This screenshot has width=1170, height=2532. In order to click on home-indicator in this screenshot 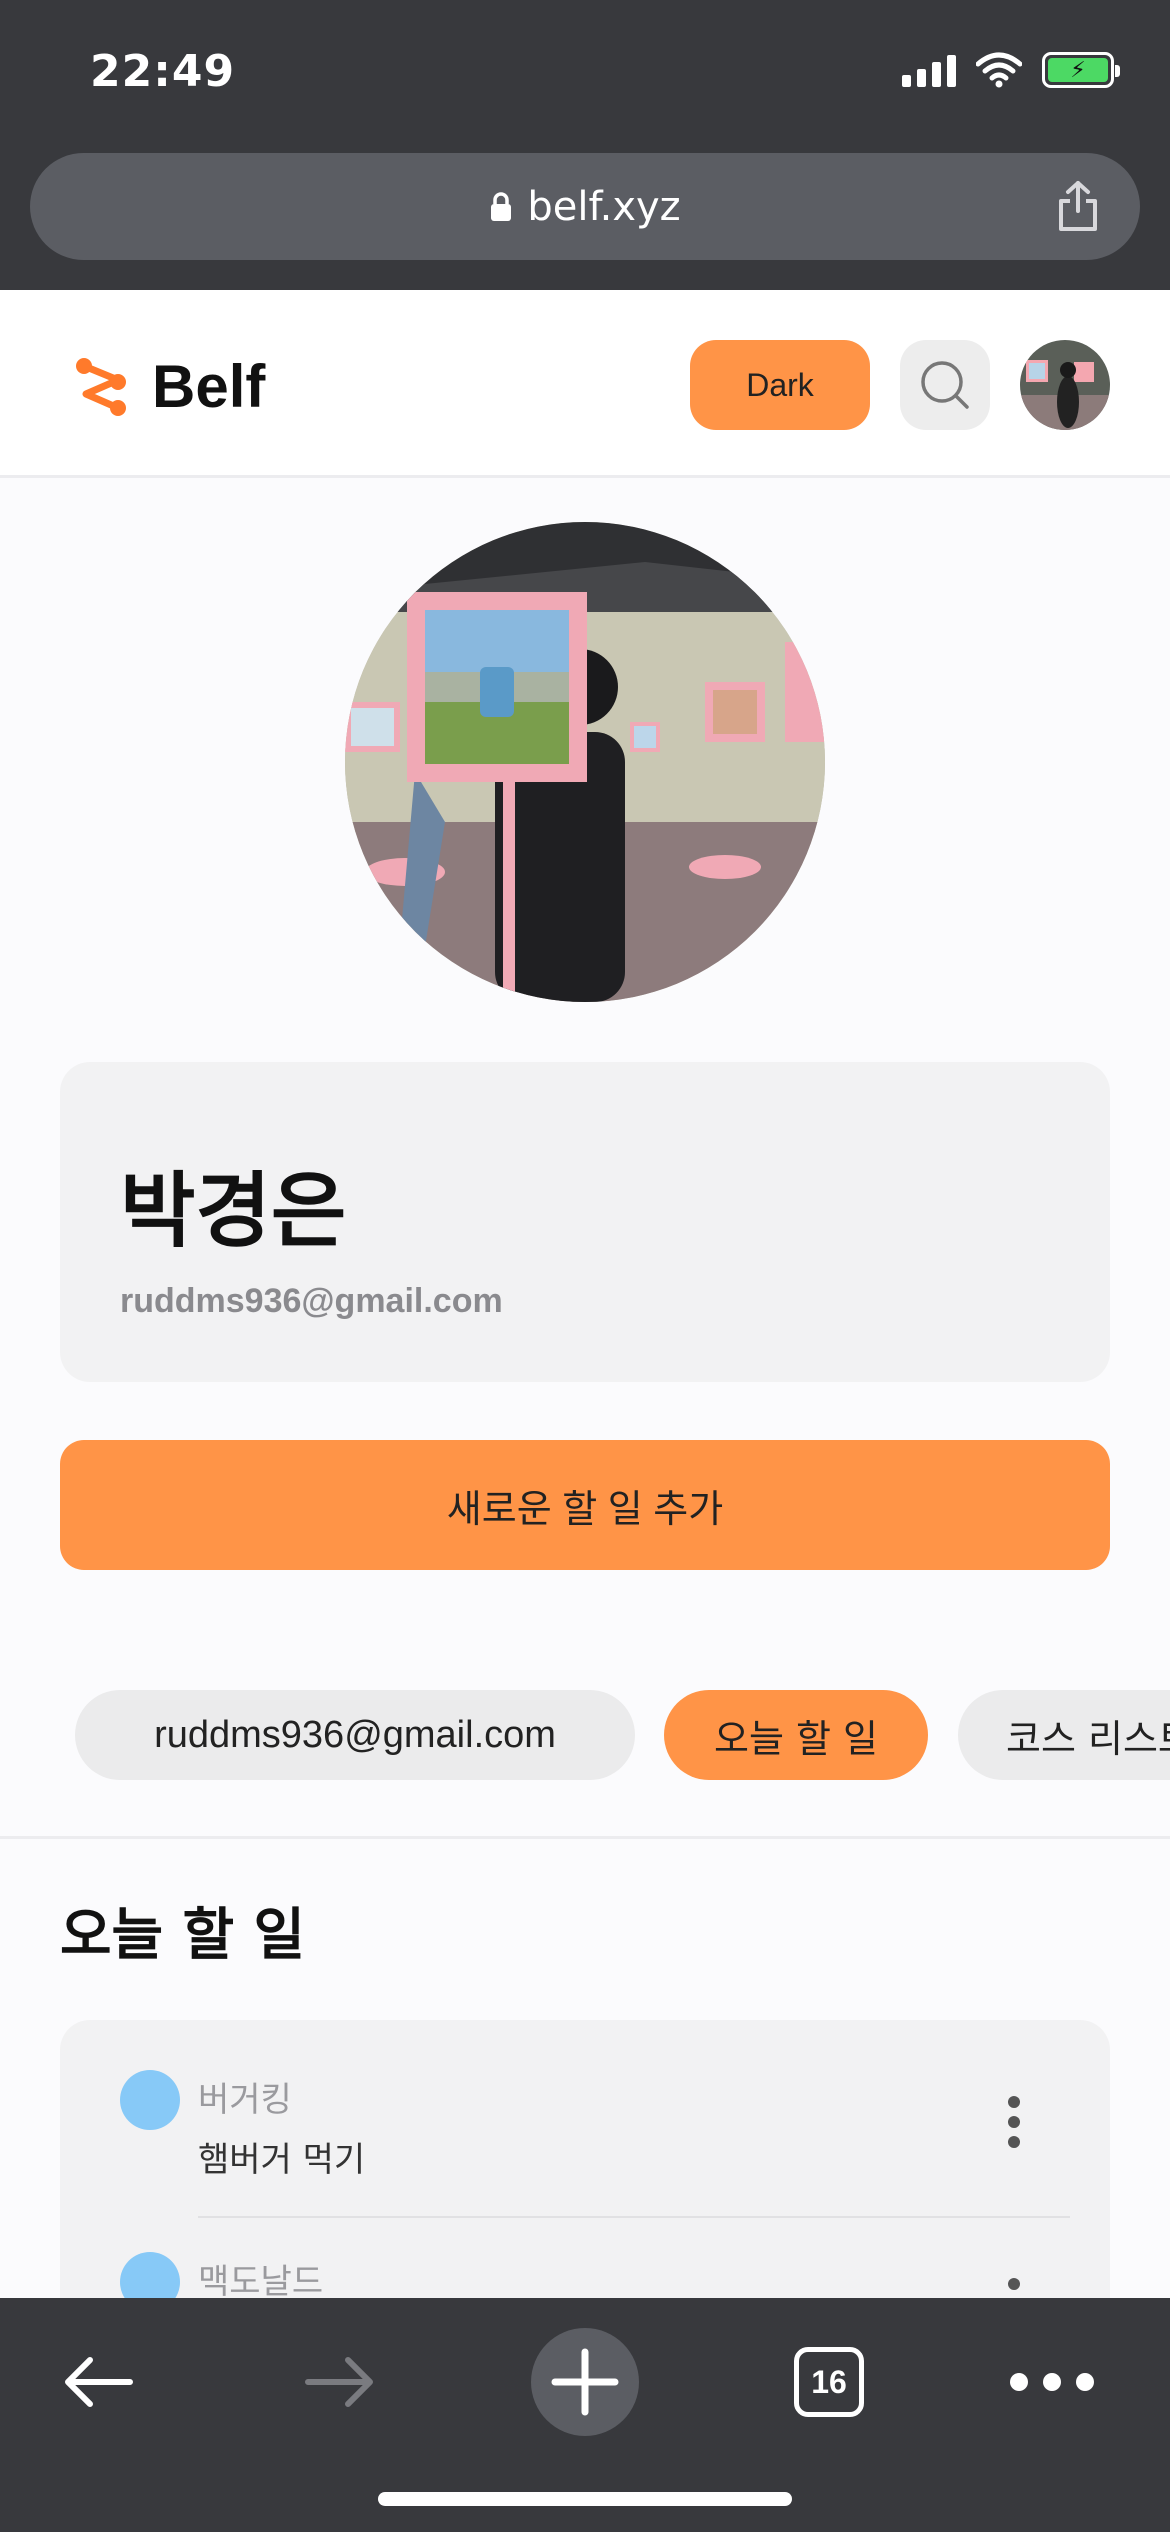, I will do `click(585, 2499)`.